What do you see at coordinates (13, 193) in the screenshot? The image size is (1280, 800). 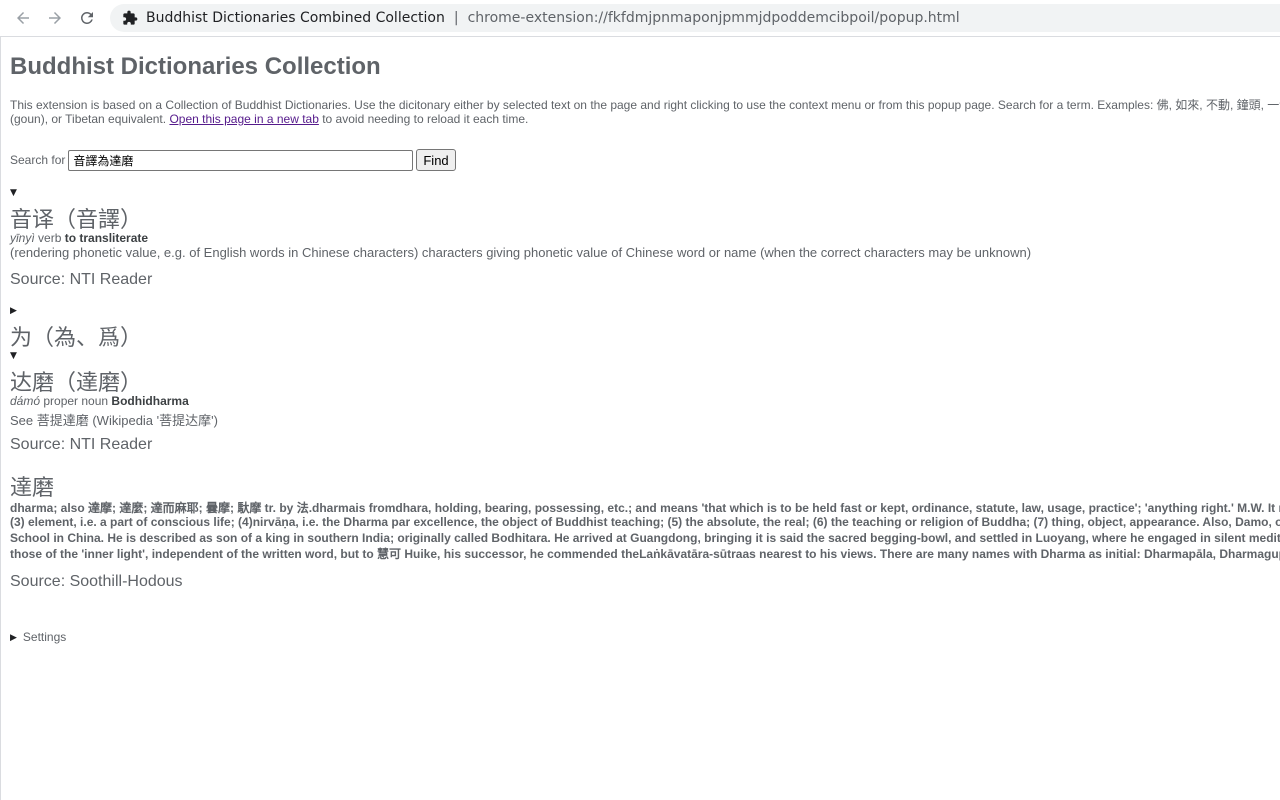 I see `entry-1-toggle: ▼` at bounding box center [13, 193].